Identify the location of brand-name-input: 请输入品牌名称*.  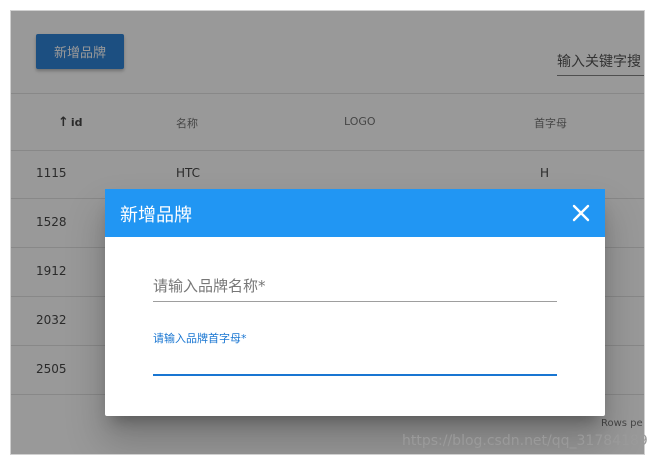
(355, 288).